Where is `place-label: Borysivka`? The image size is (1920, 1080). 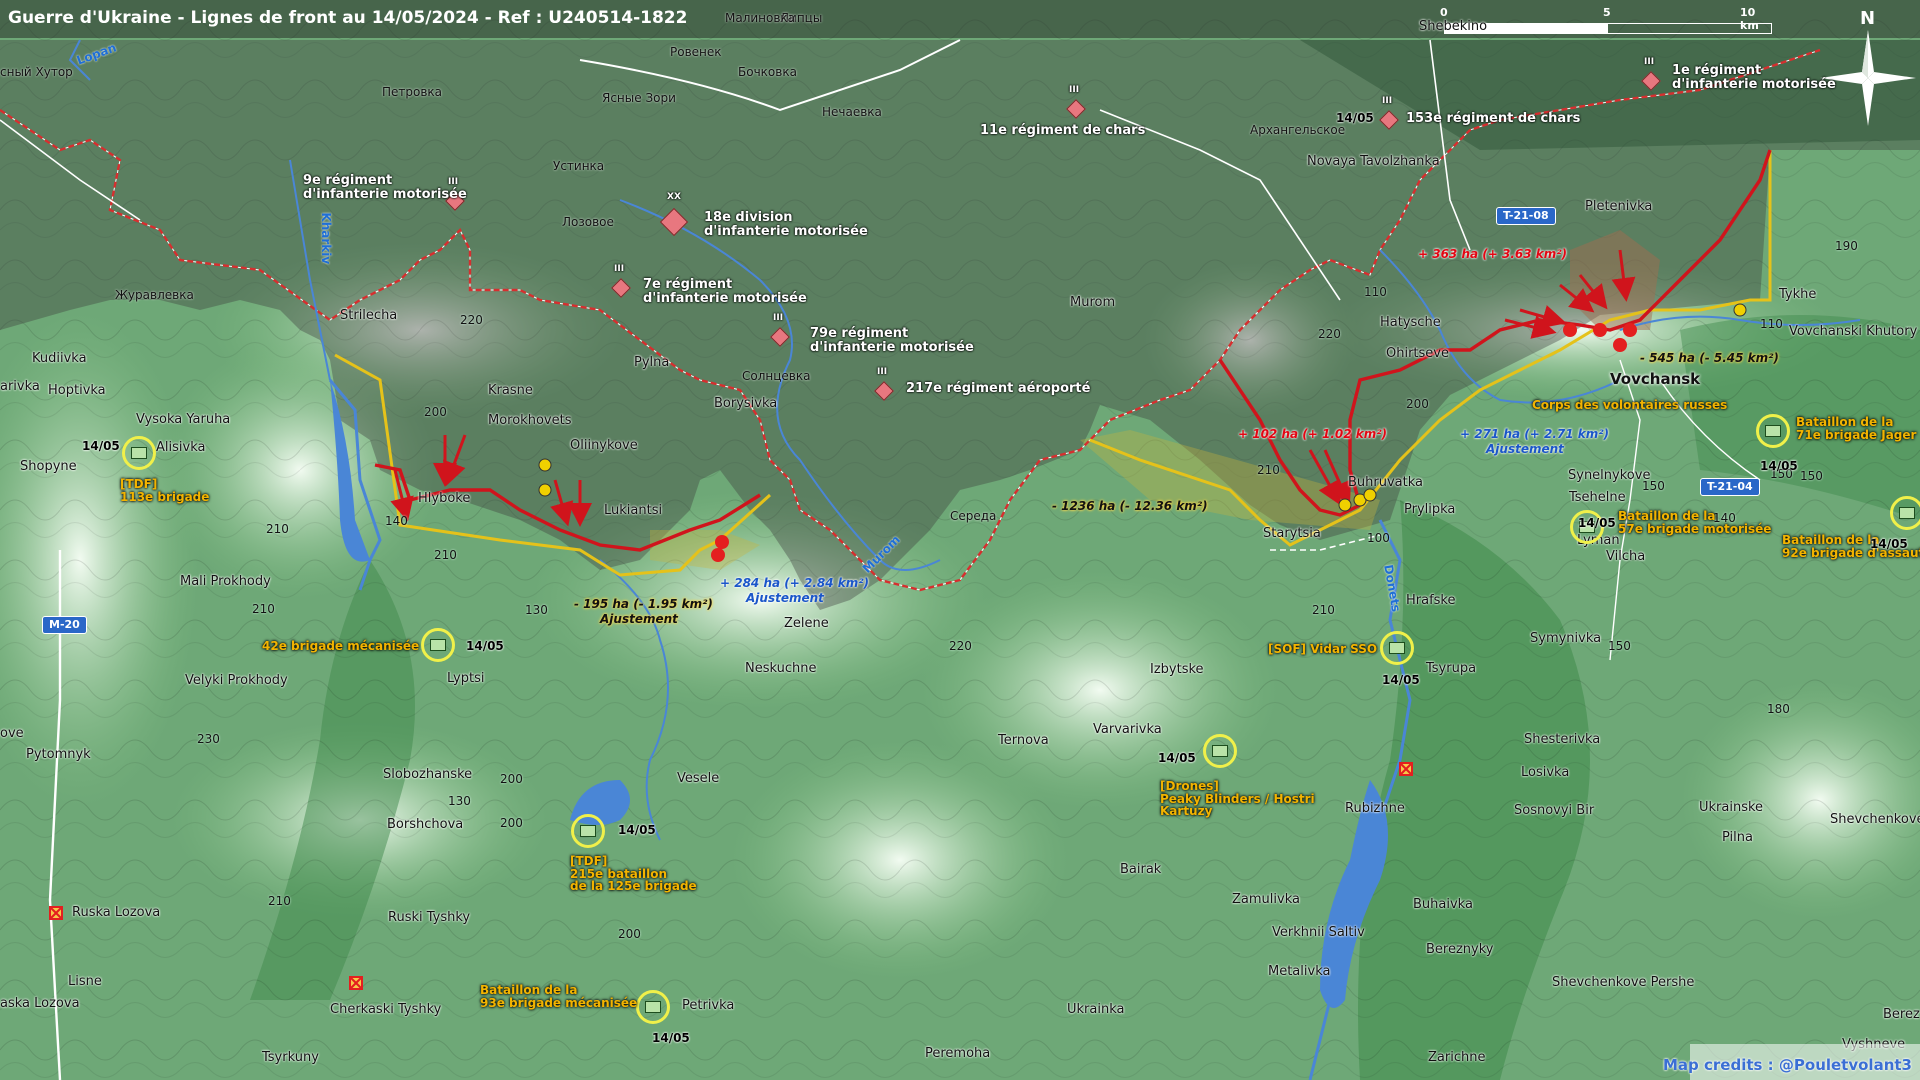 place-label: Borysivka is located at coordinates (746, 403).